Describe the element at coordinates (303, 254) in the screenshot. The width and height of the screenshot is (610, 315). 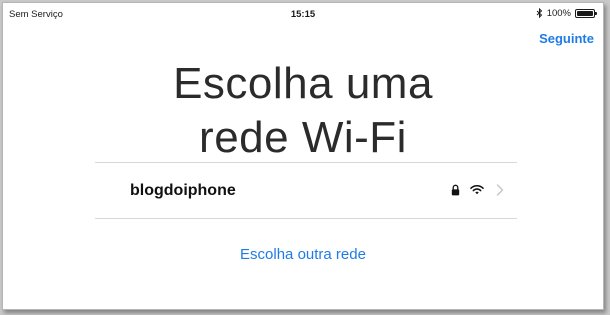
I see `choose-other-network-link: Escolha outra rede` at that location.